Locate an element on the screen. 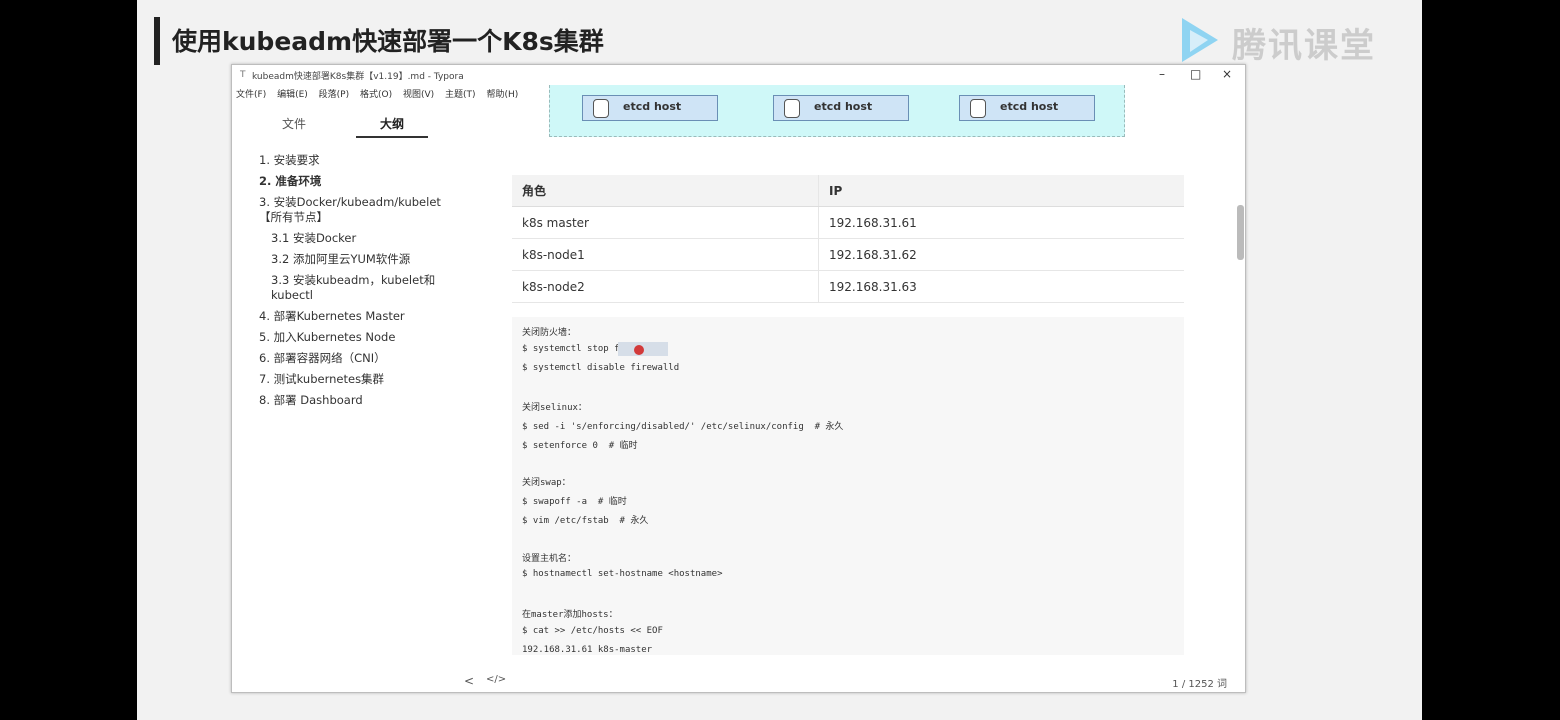  close-button: × is located at coordinates (1227, 74).